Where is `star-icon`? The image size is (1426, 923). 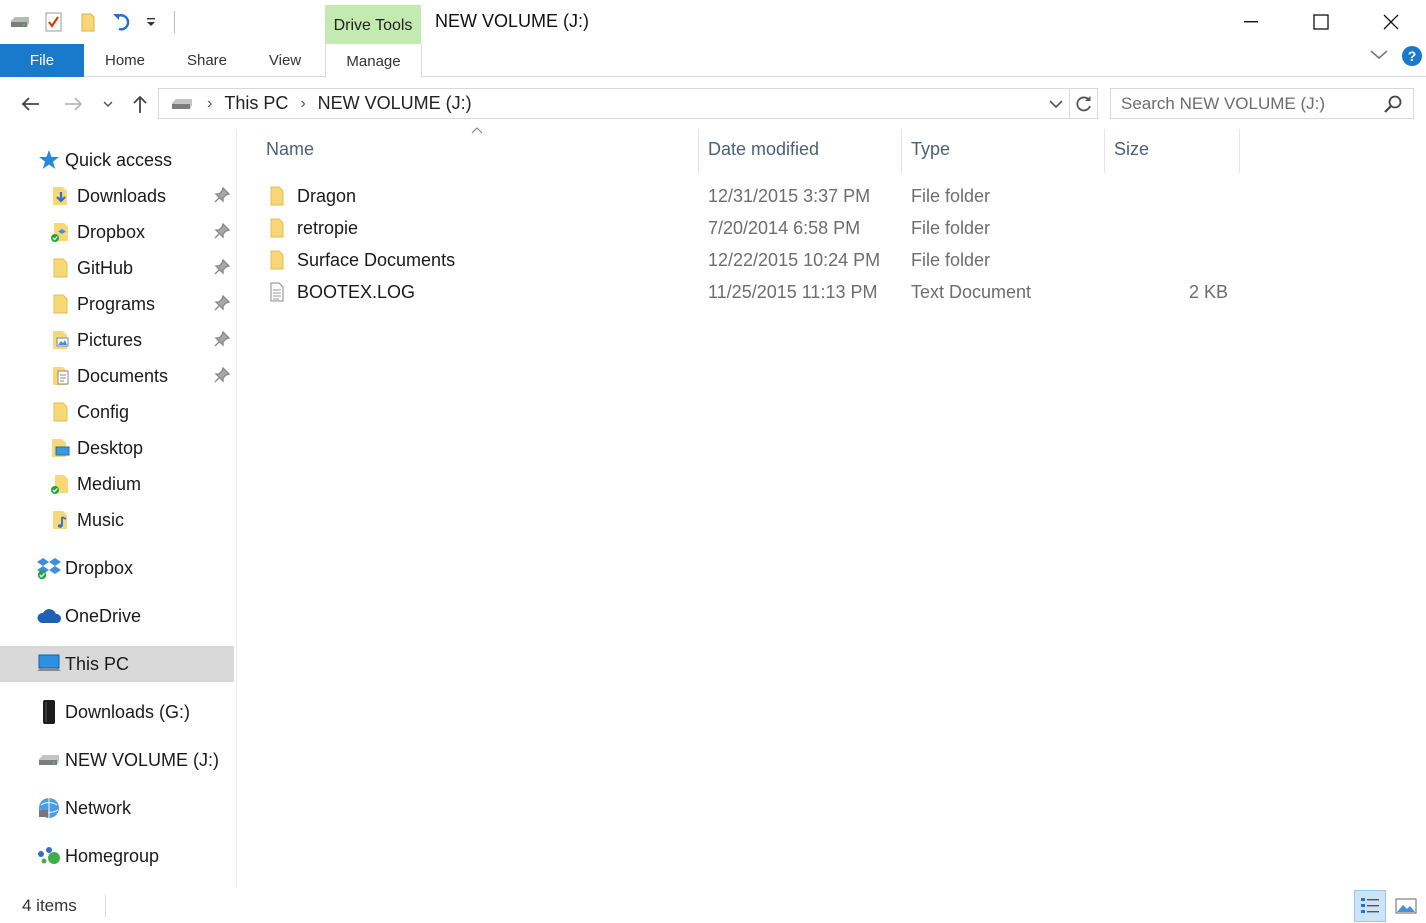
star-icon is located at coordinates (49, 160).